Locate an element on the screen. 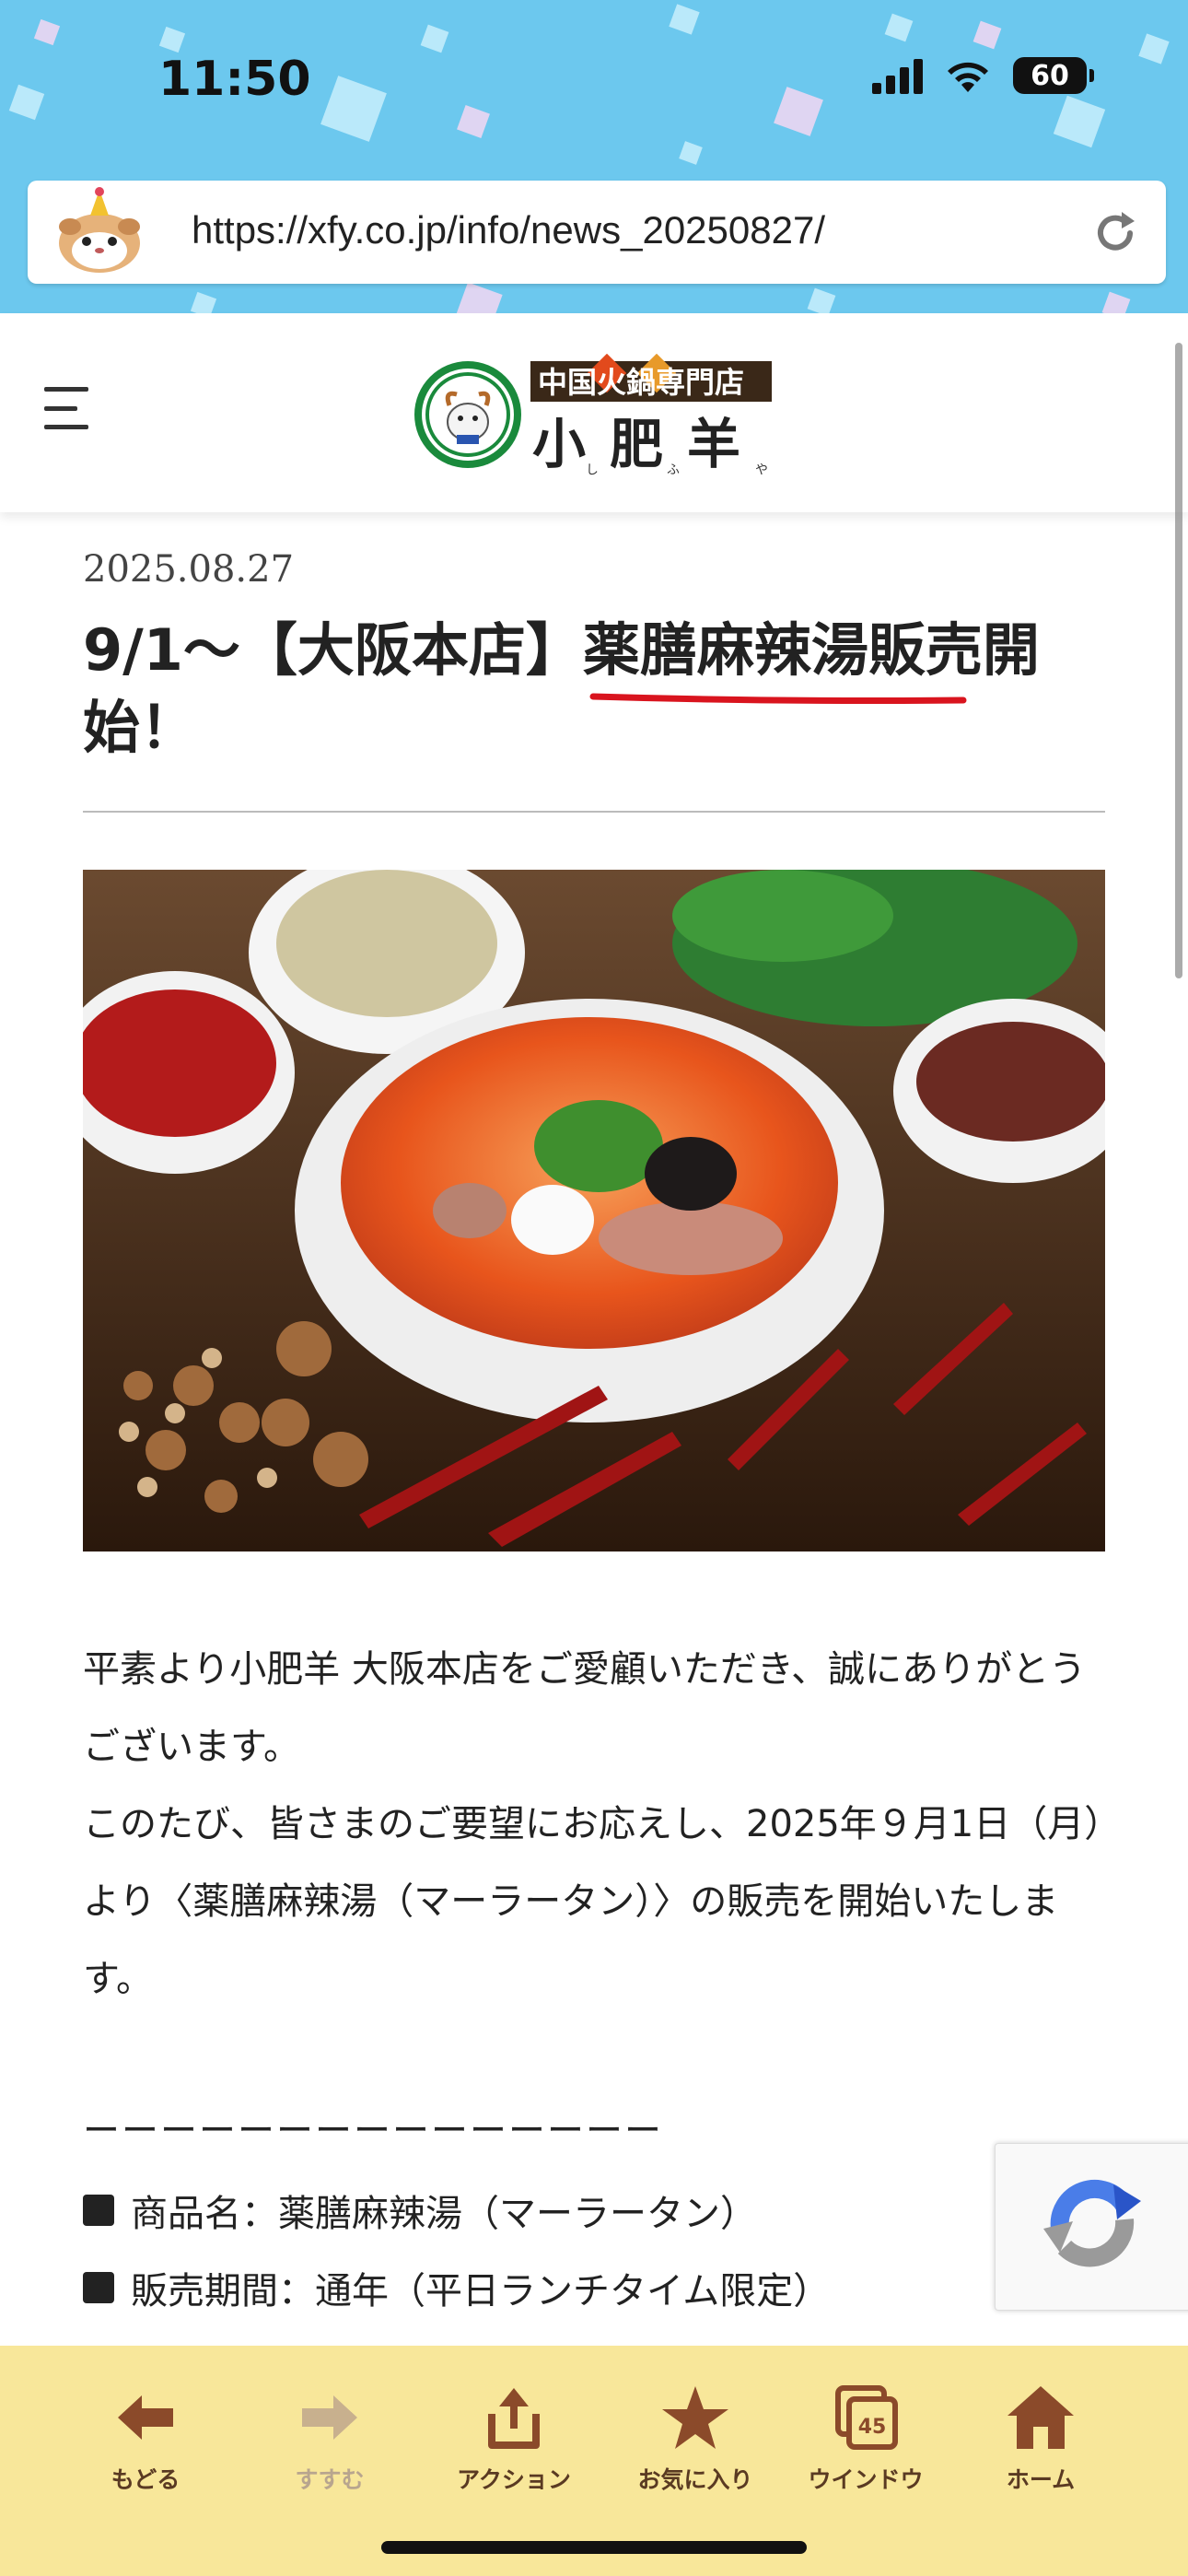 This screenshot has width=1188, height=2576. spec-item-period: 販売期間：通年（平日ランチタイム限定） is located at coordinates (456, 2287).